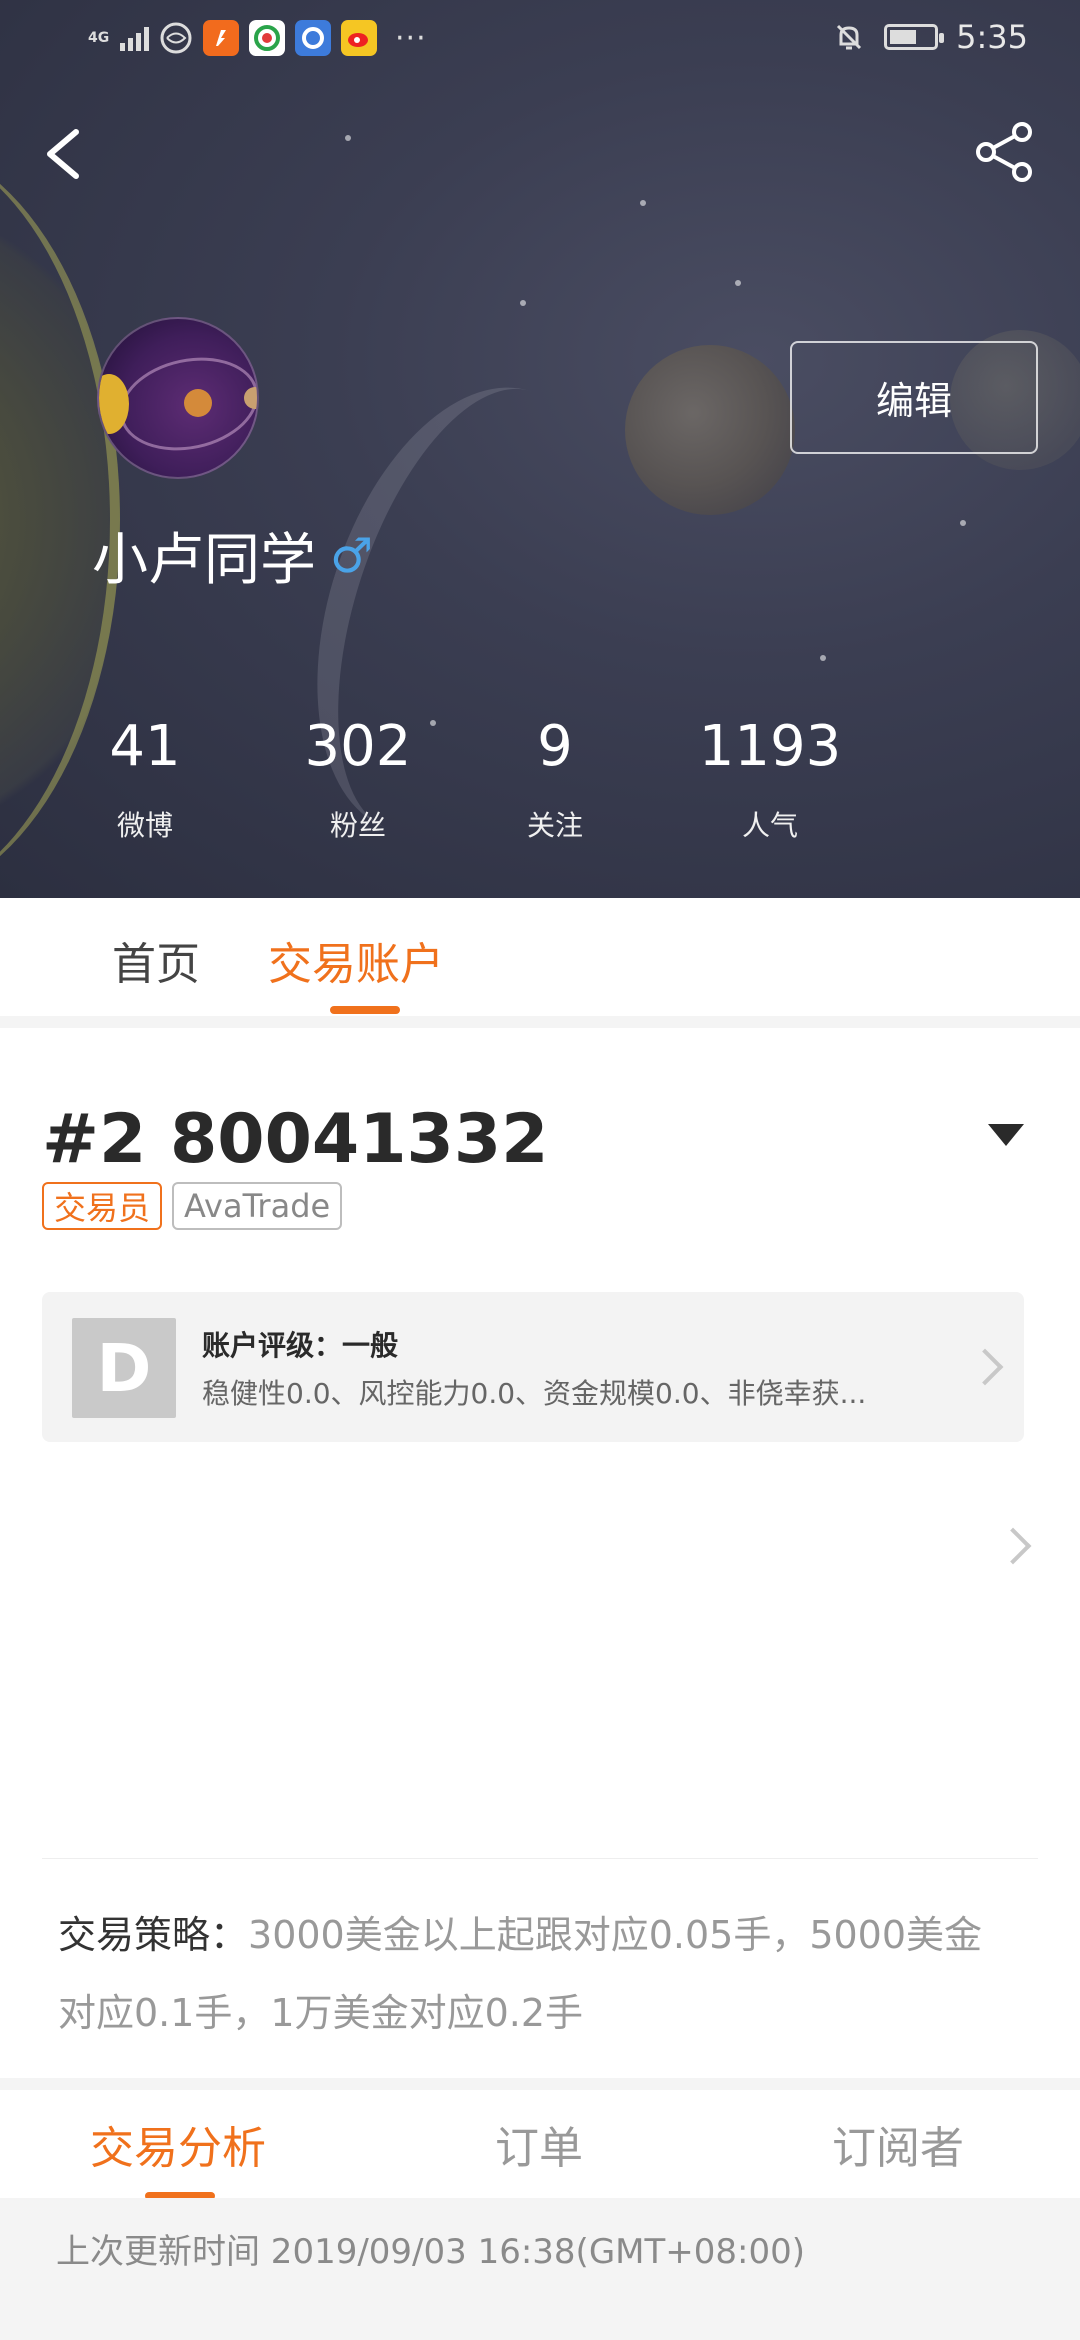 This screenshot has width=1080, height=2340. Describe the element at coordinates (145, 746) in the screenshot. I see `stat-value: 41` at that location.